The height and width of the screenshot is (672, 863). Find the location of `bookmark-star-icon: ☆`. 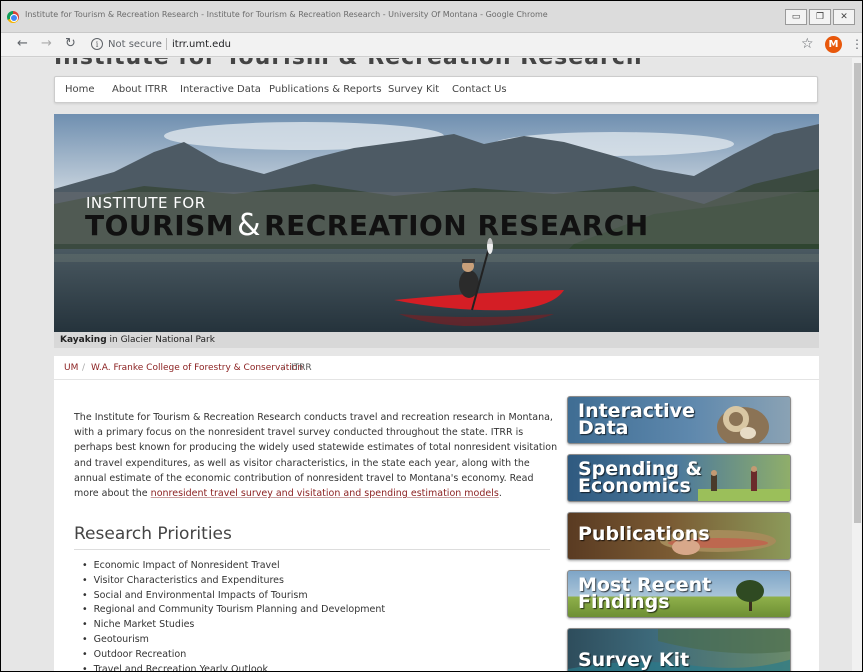

bookmark-star-icon: ☆ is located at coordinates (807, 44).